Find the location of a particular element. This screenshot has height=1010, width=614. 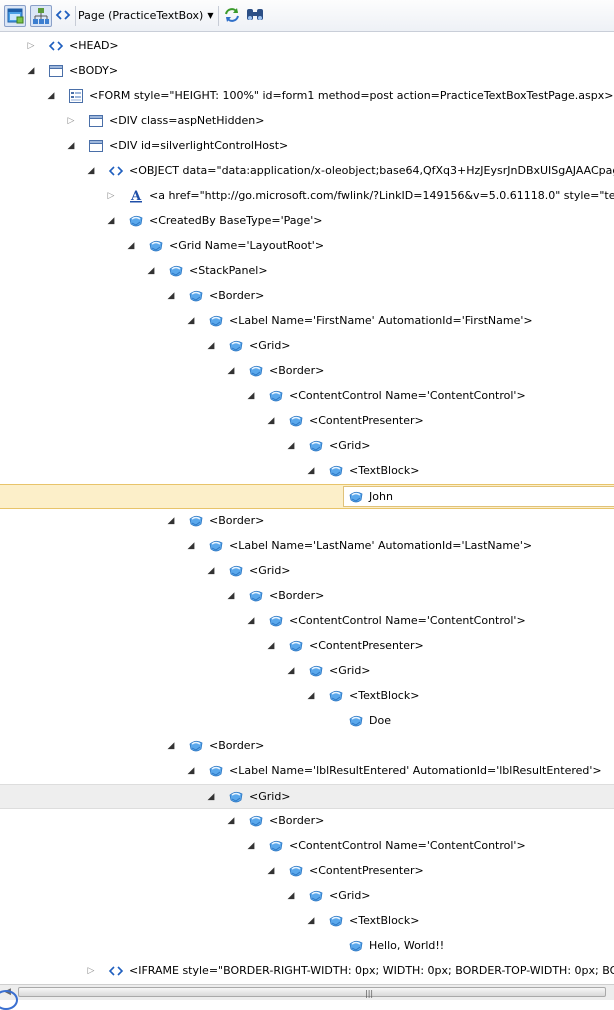

page-selector-combo: Page (PracticeTextBox) ▼ is located at coordinates (146, 16).